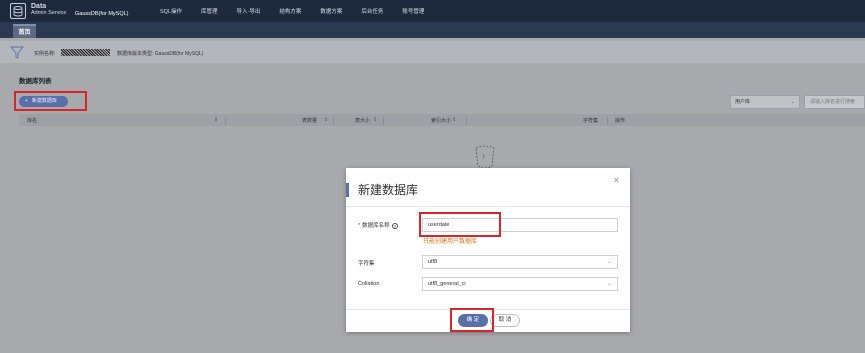 The image size is (865, 353). Describe the element at coordinates (50, 101) in the screenshot. I see `highlight-new-db` at that location.